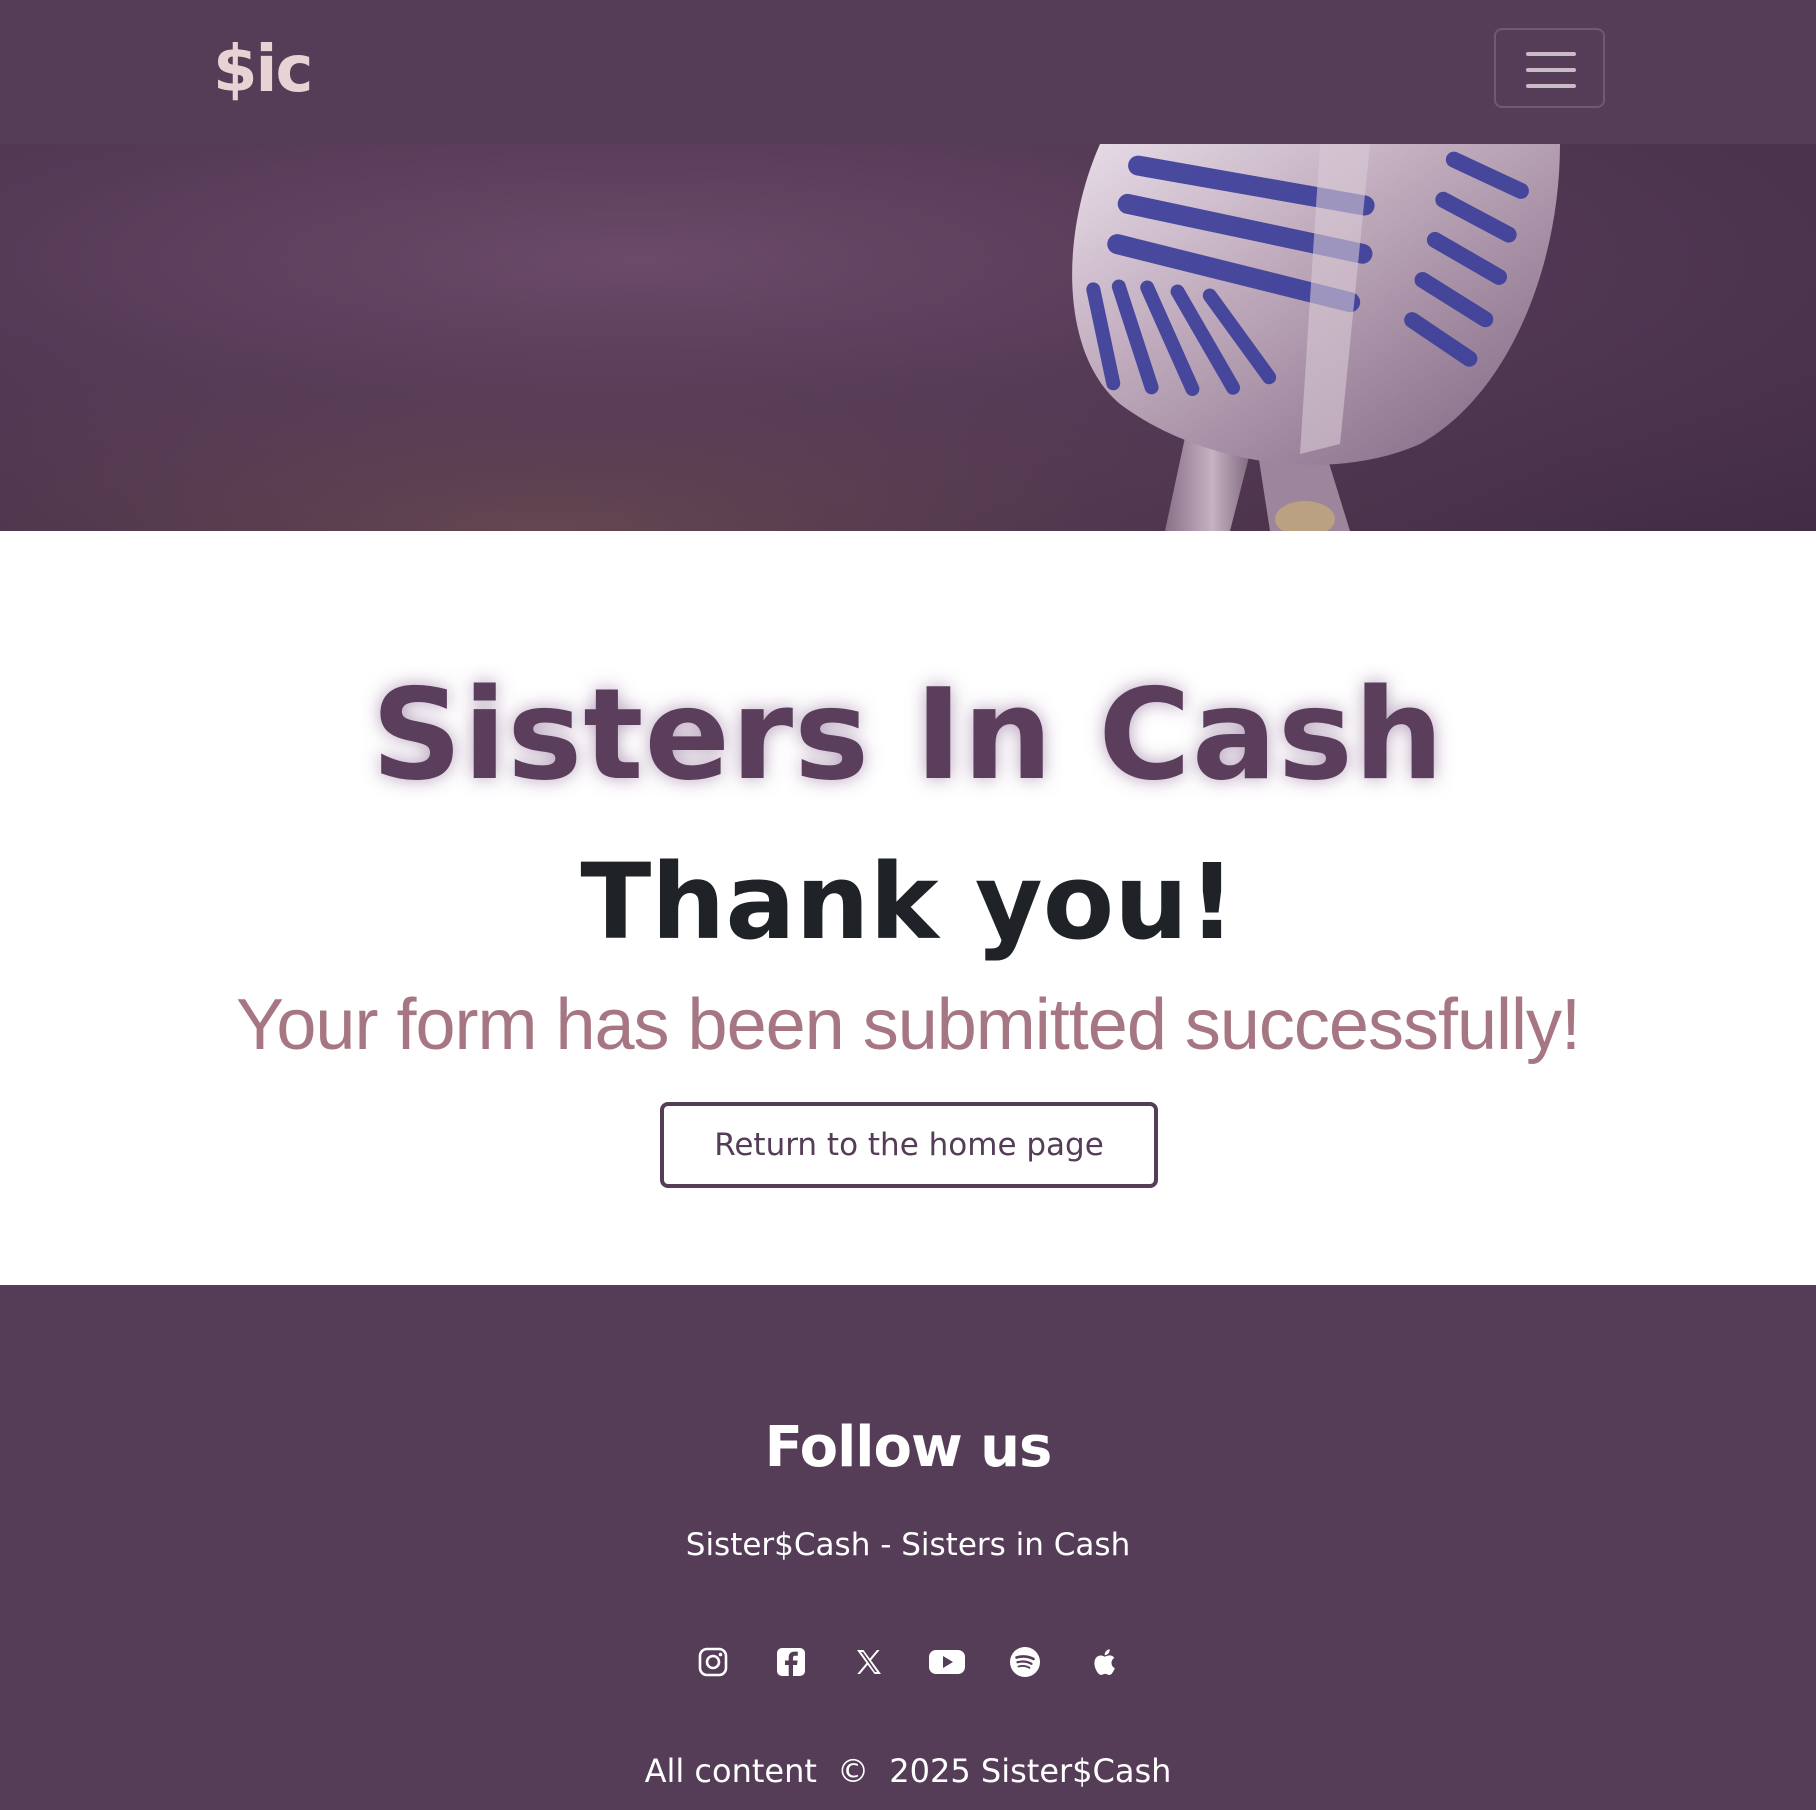  What do you see at coordinates (908, 1447) in the screenshot?
I see `footer-title: Follow us` at bounding box center [908, 1447].